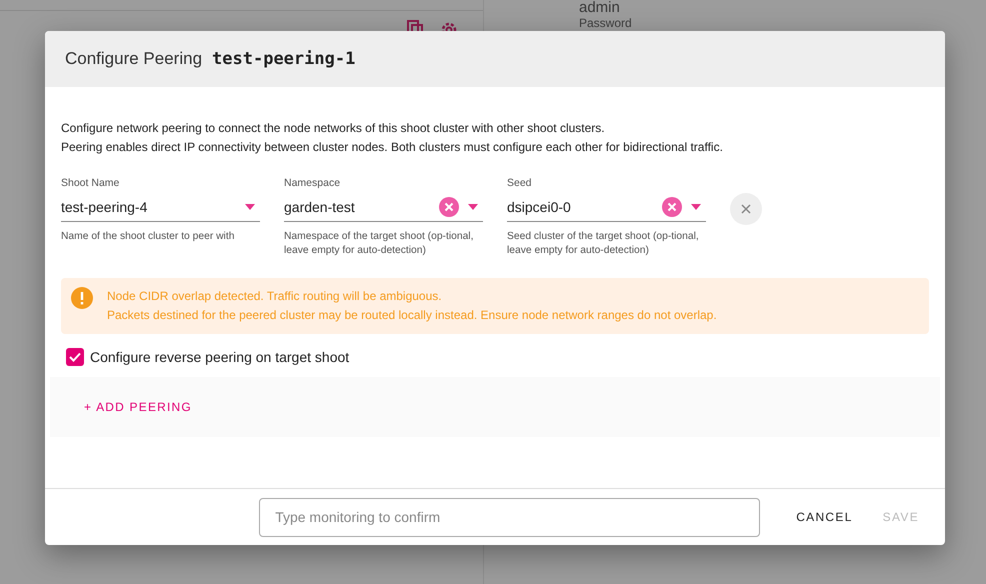  What do you see at coordinates (284, 59) in the screenshot?
I see `peering-name: test-peering-1` at bounding box center [284, 59].